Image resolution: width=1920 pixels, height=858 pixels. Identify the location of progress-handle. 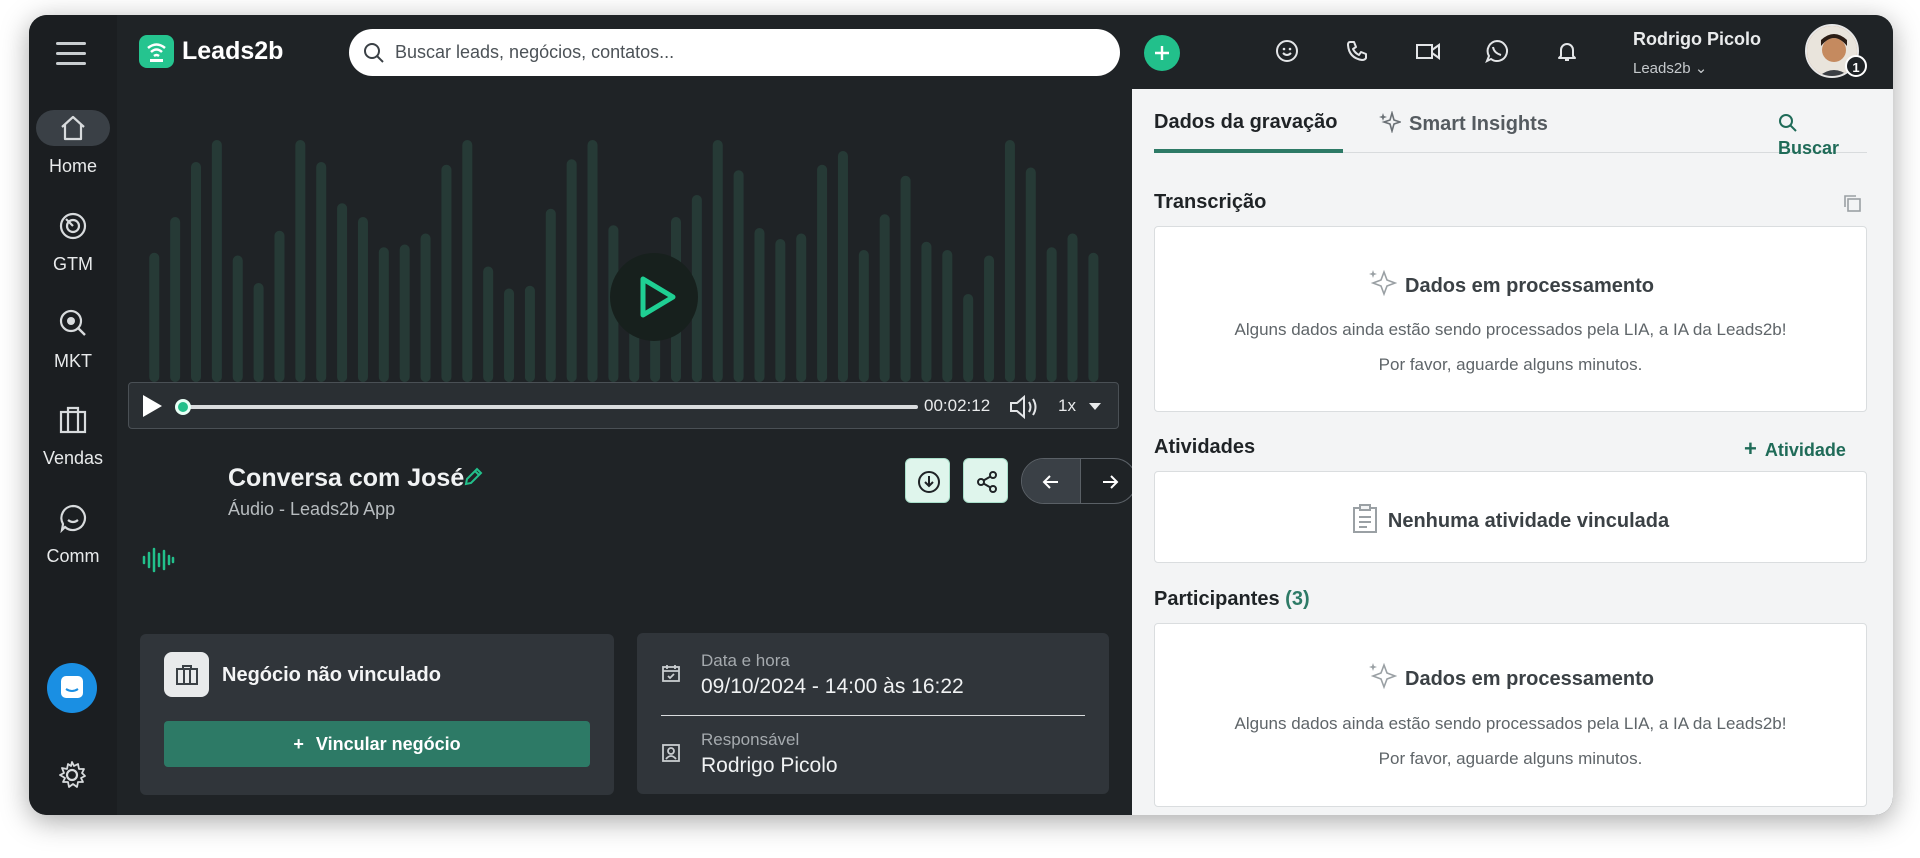
(183, 407).